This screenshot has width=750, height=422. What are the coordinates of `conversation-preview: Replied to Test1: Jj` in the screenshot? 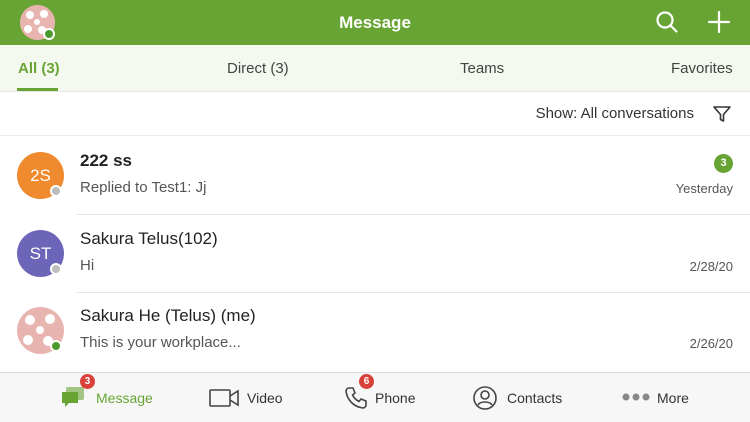 It's located at (143, 187).